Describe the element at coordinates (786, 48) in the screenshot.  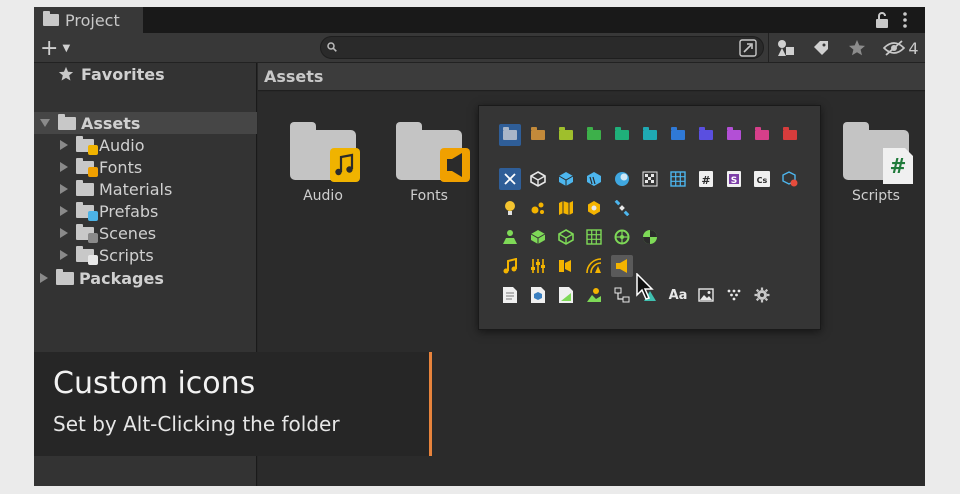
I see `filter-by-type-button` at that location.